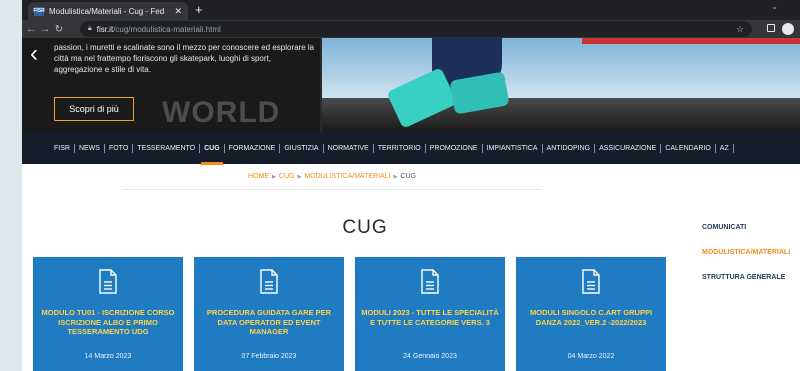 The height and width of the screenshot is (371, 800). I want to click on new-tab-icon: +, so click(199, 9).